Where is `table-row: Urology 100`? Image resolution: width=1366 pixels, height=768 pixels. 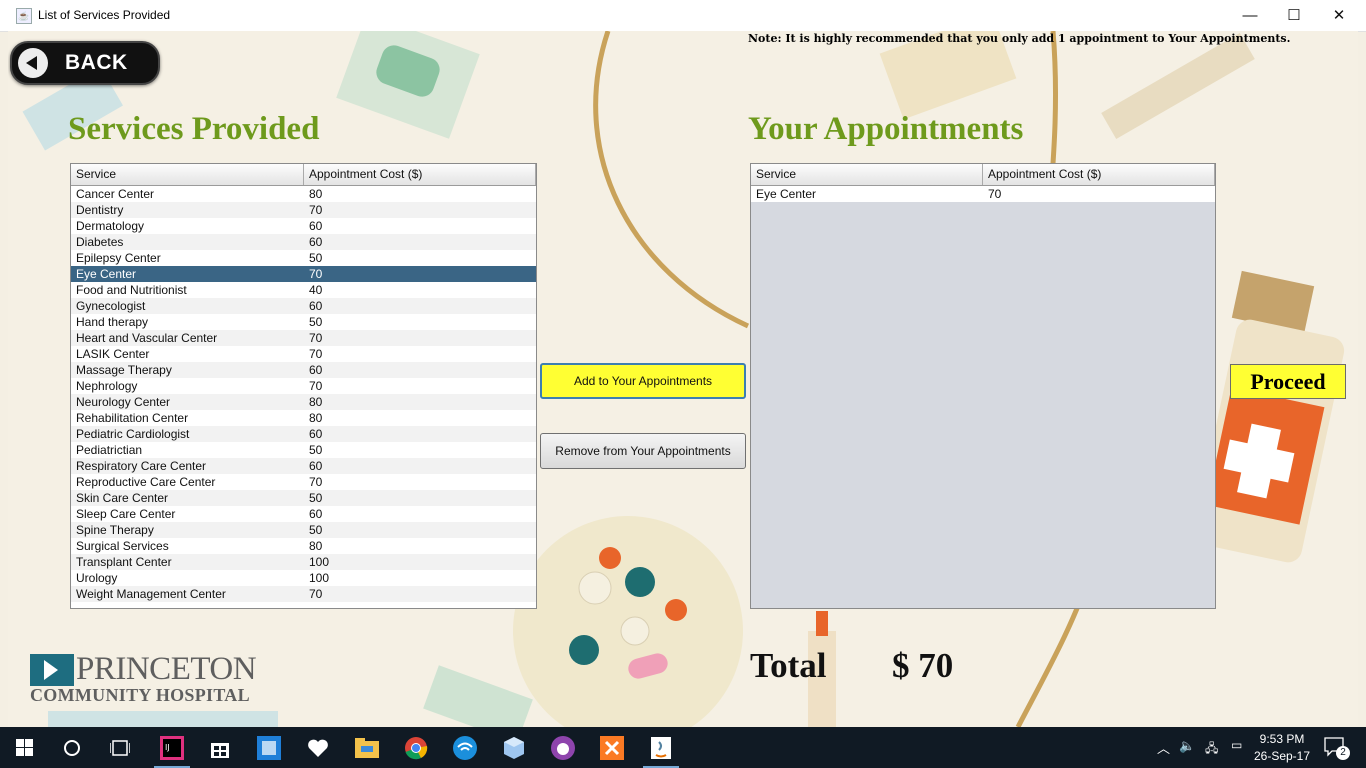 table-row: Urology 100 is located at coordinates (303, 578).